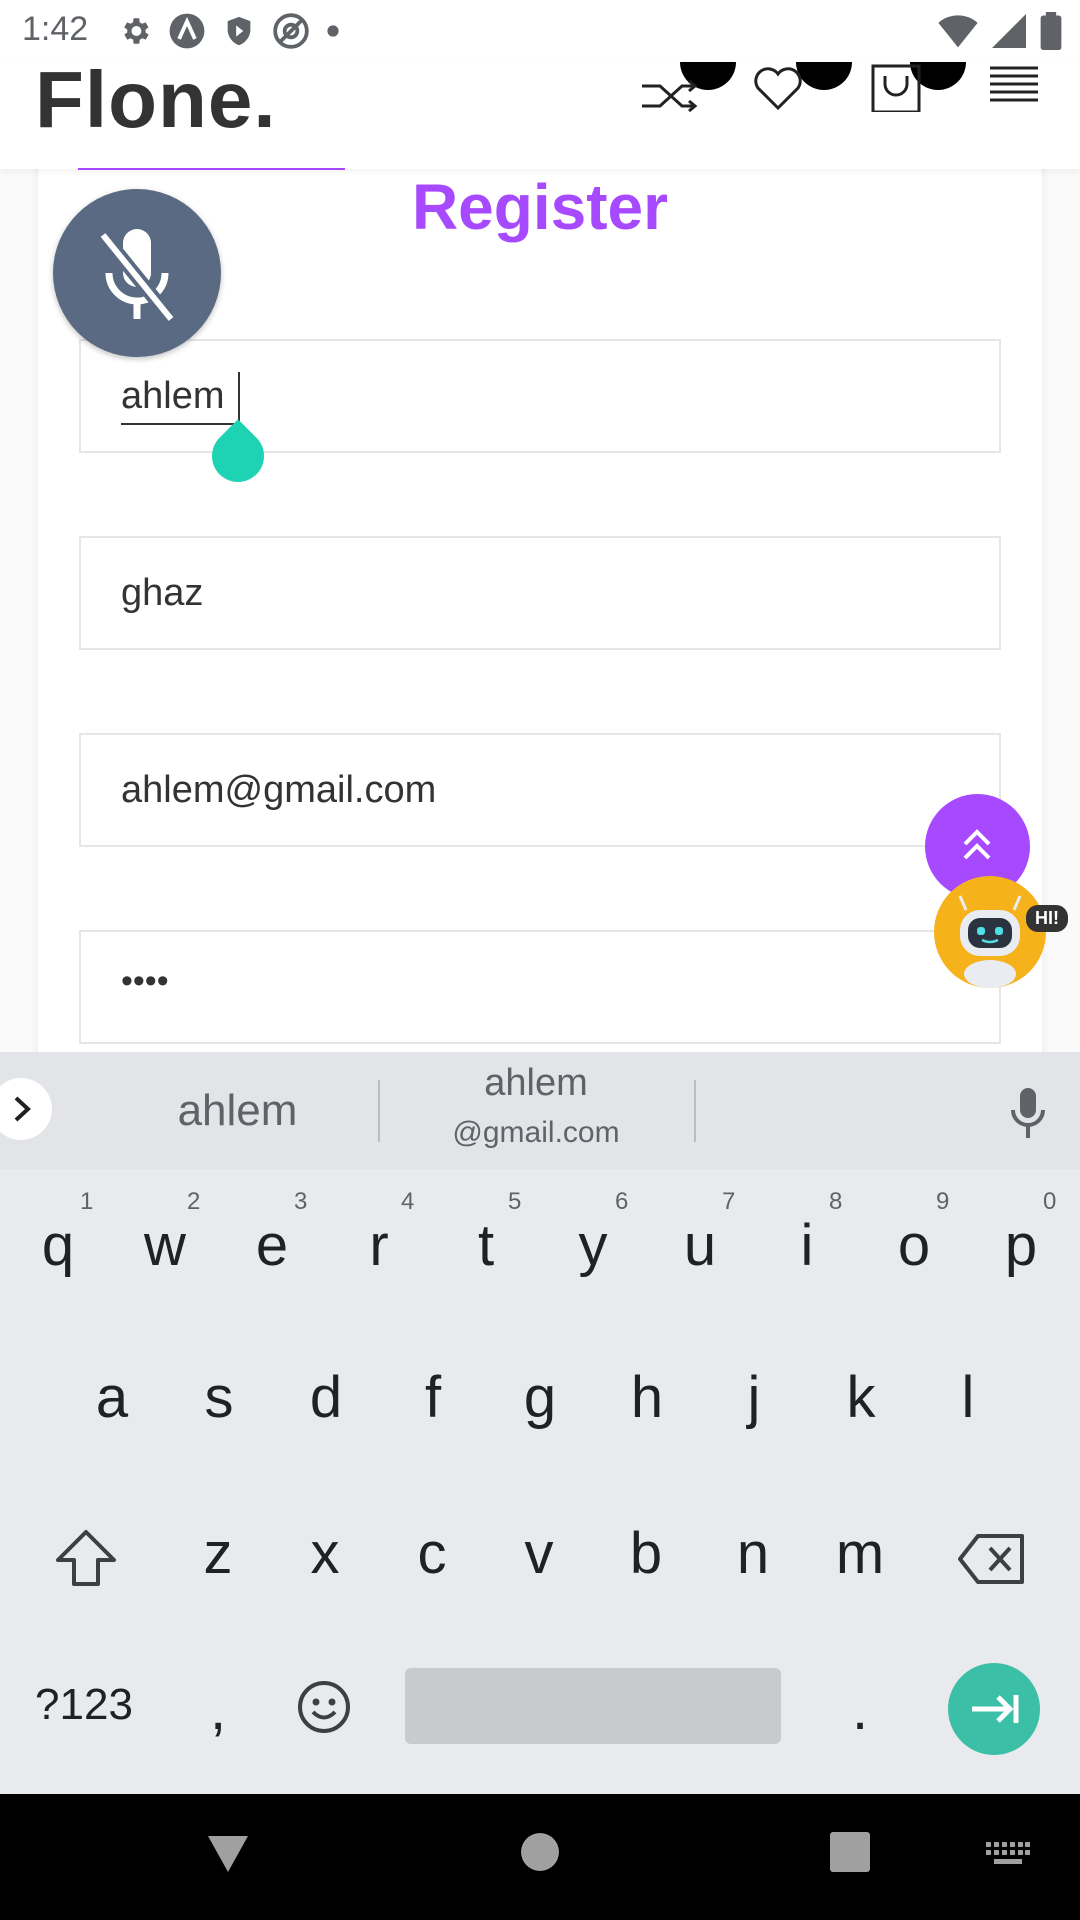  Describe the element at coordinates (84, 1705) in the screenshot. I see `symbols-key: ?123` at that location.